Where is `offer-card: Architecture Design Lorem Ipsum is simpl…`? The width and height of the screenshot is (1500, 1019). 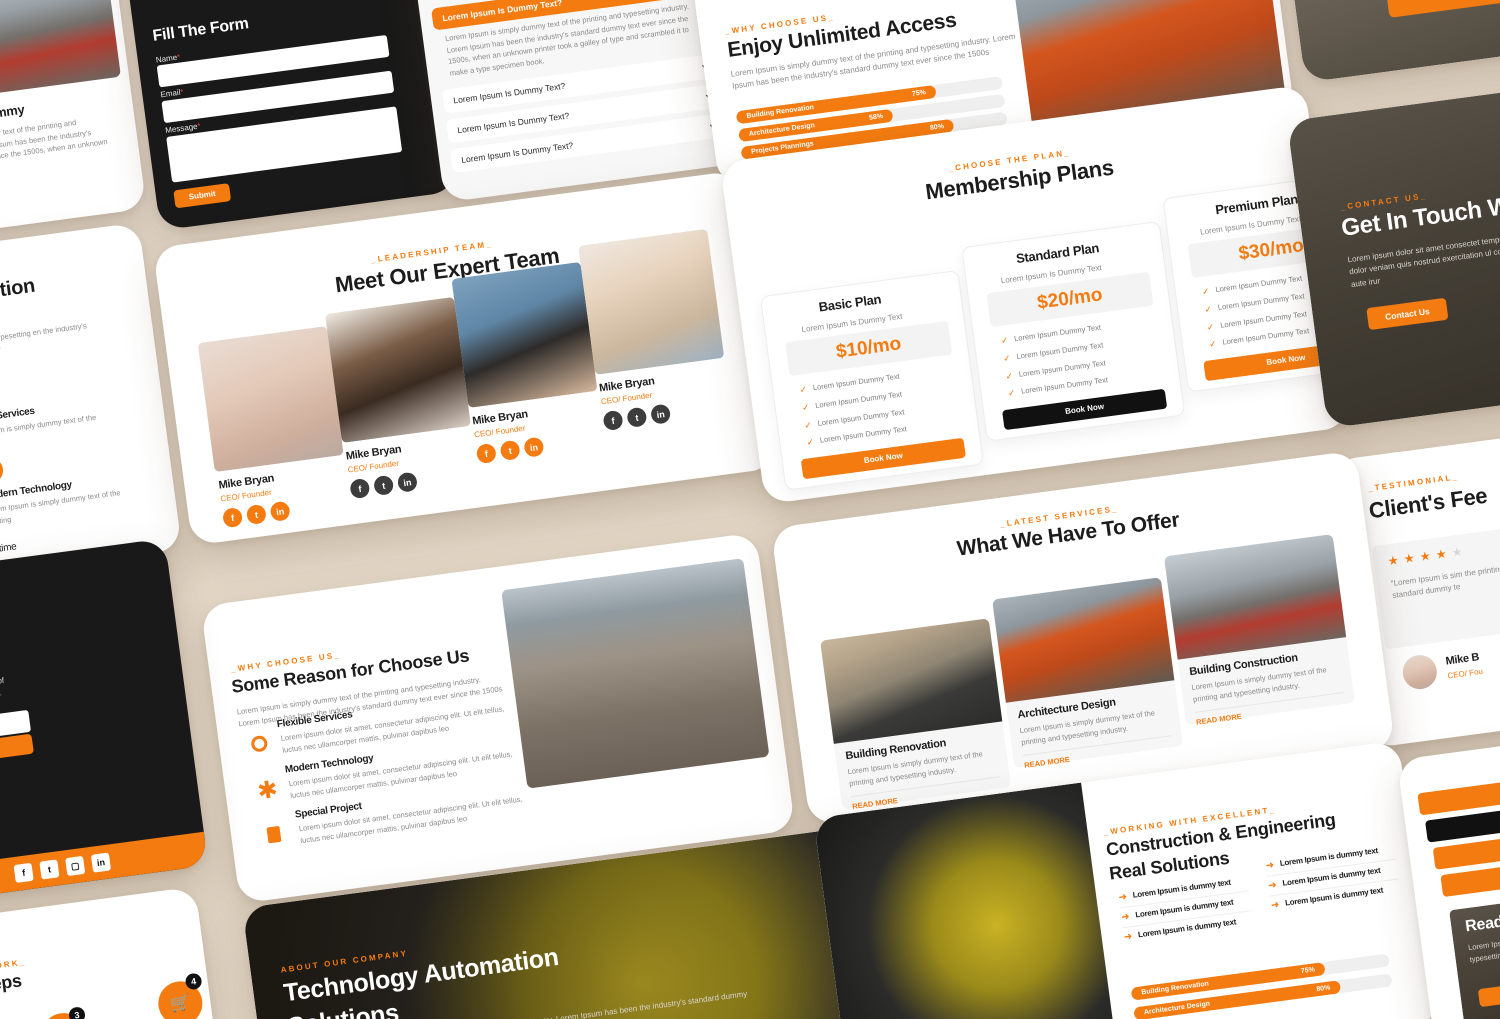 offer-card: Architecture Design Lorem Ipsum is simpl… is located at coordinates (1088, 673).